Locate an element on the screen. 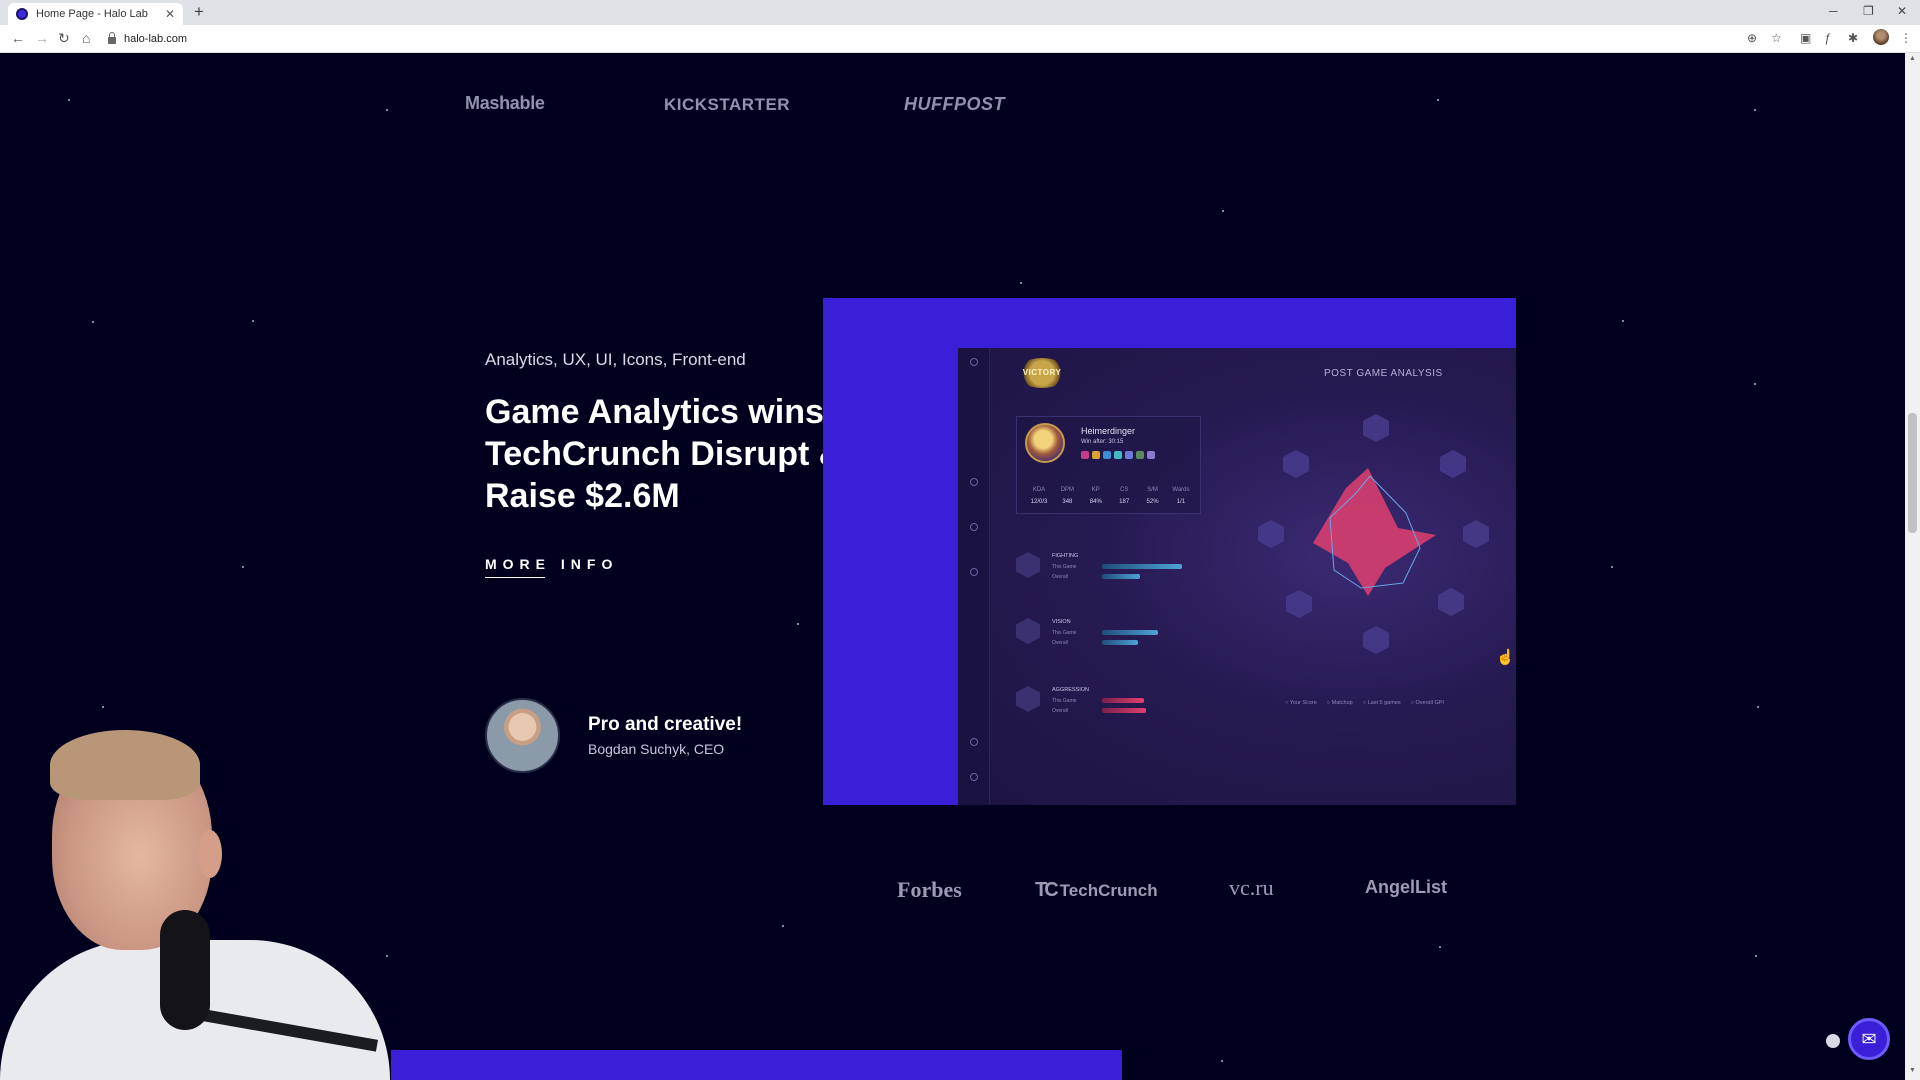  close-window-button: ✕ is located at coordinates (1902, 11).